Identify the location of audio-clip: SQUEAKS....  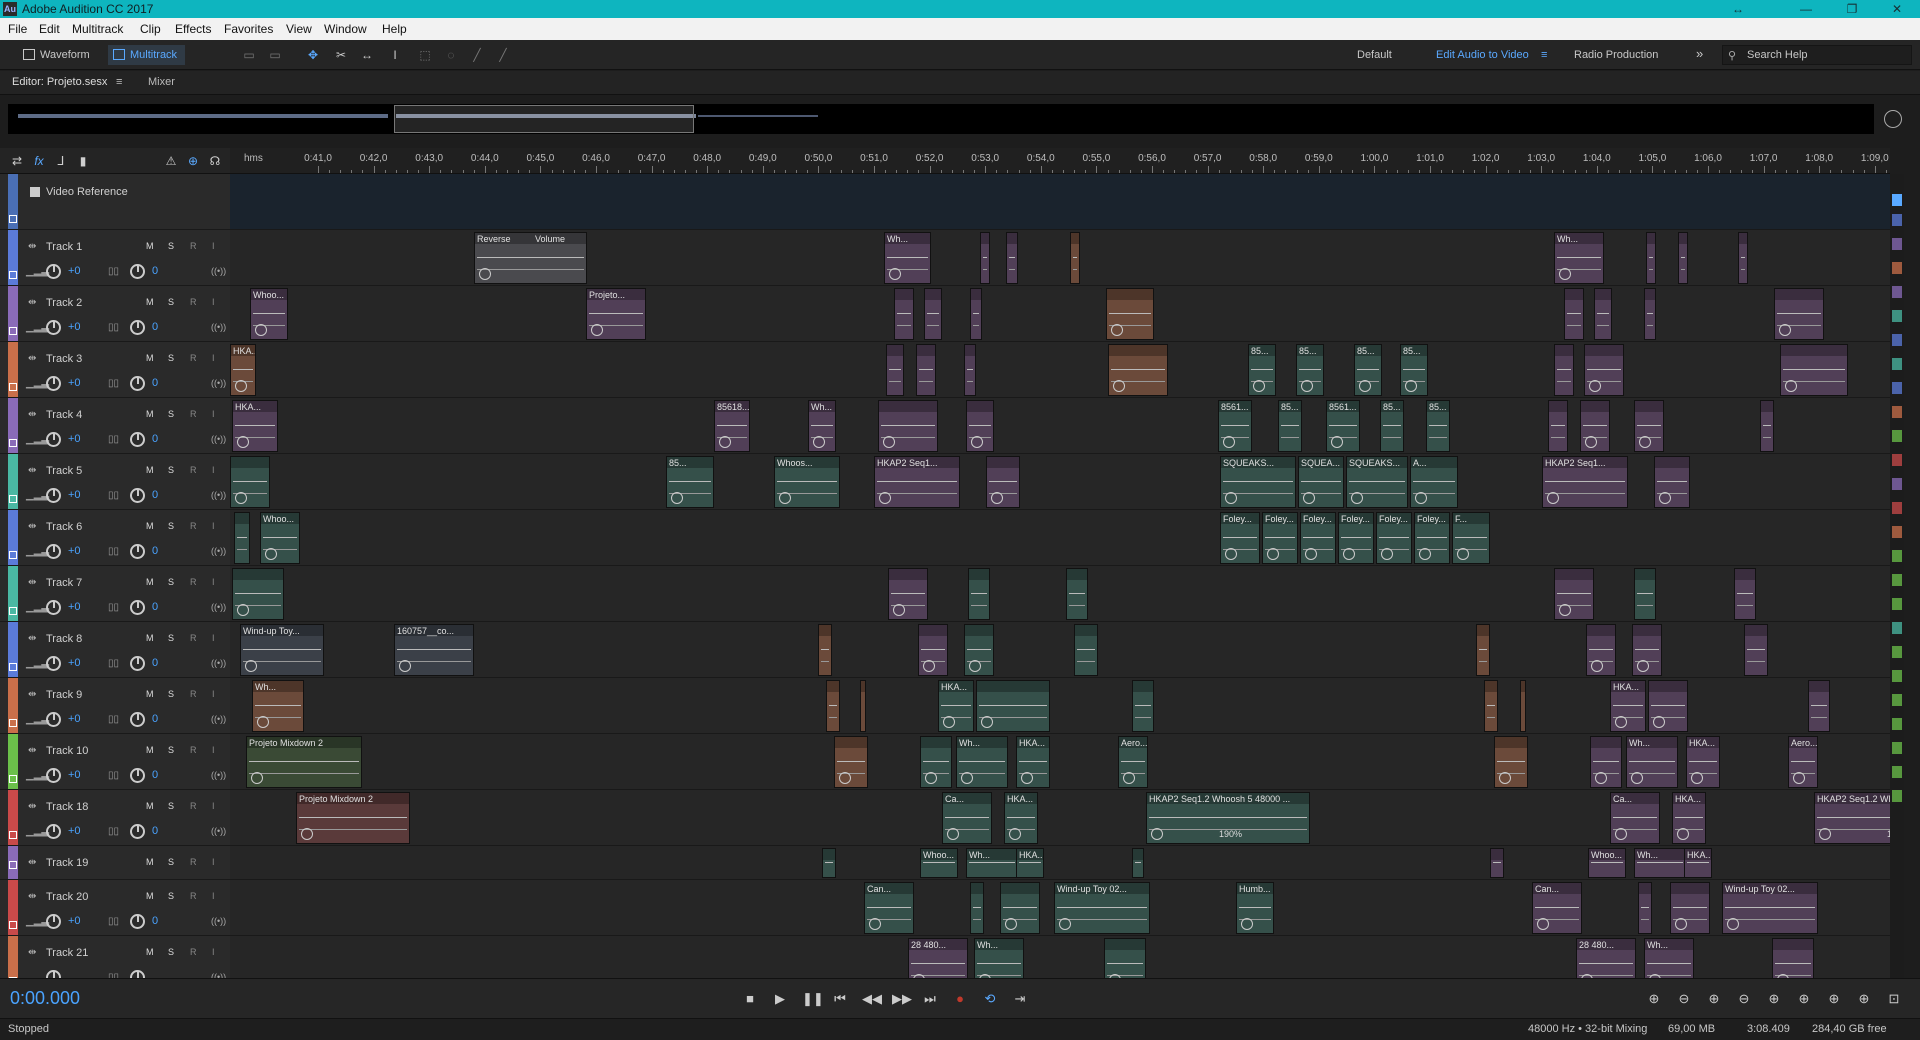
(1258, 482).